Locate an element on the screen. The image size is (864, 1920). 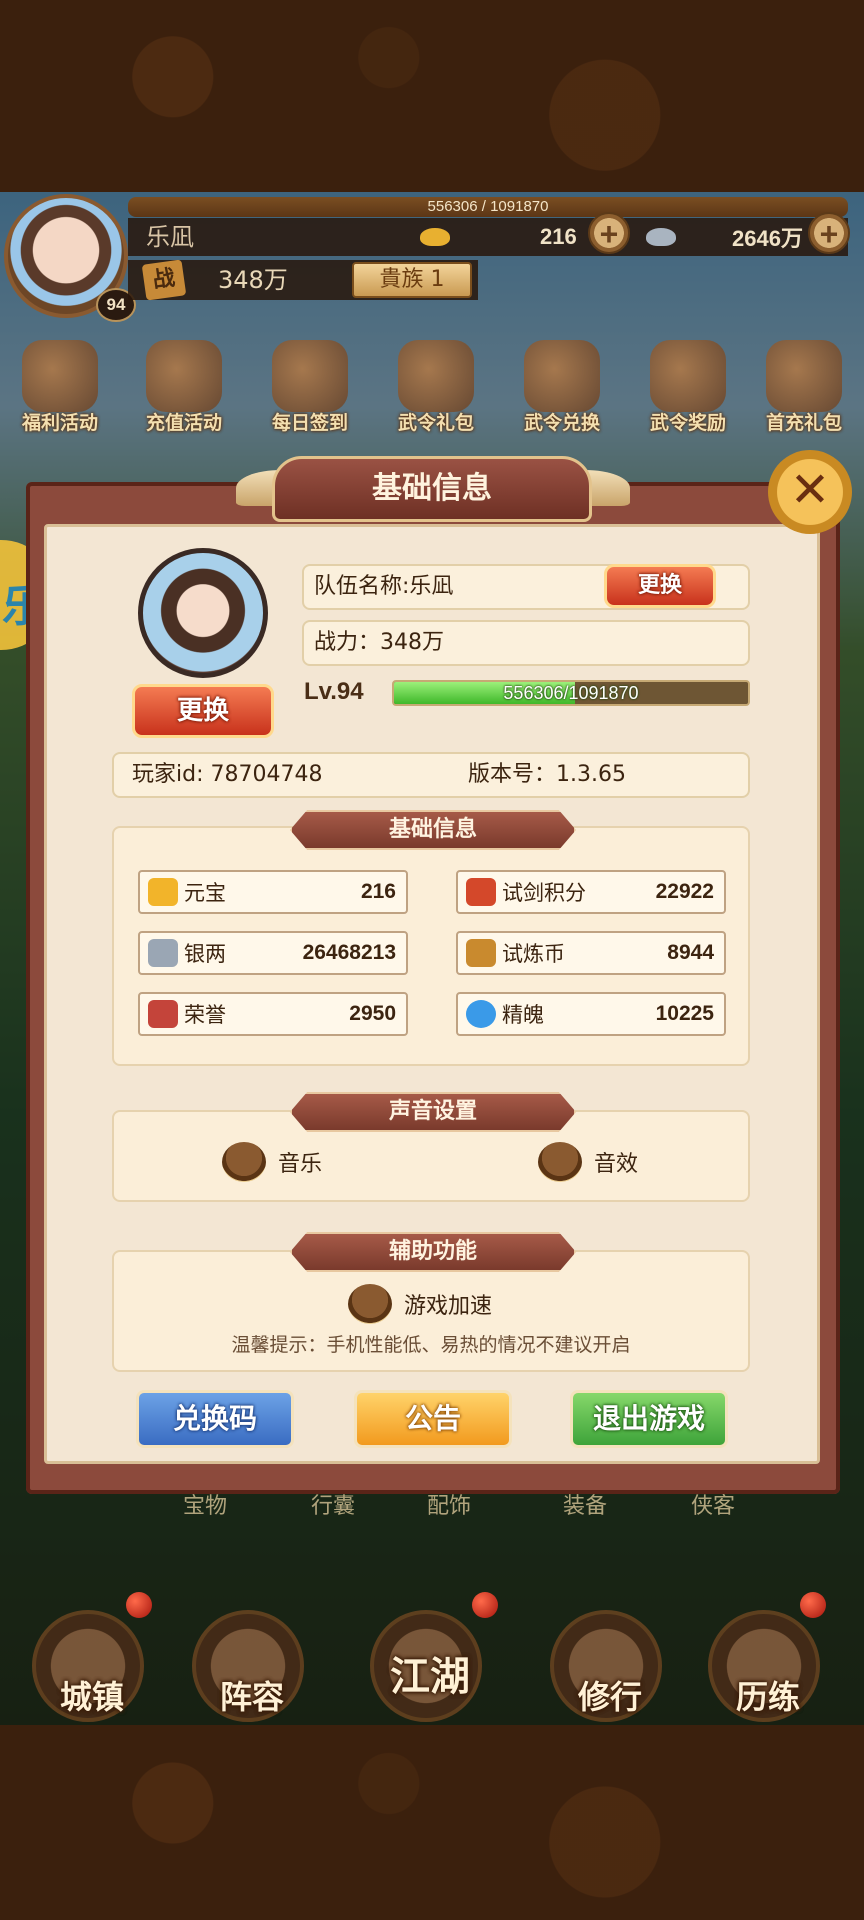
stat-name: 荣誉 is located at coordinates (205, 1015).